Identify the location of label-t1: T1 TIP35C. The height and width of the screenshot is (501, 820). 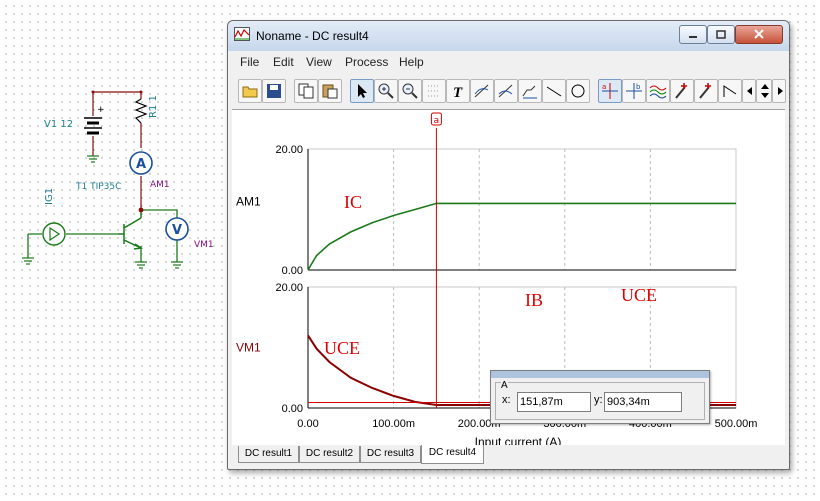
(98, 187).